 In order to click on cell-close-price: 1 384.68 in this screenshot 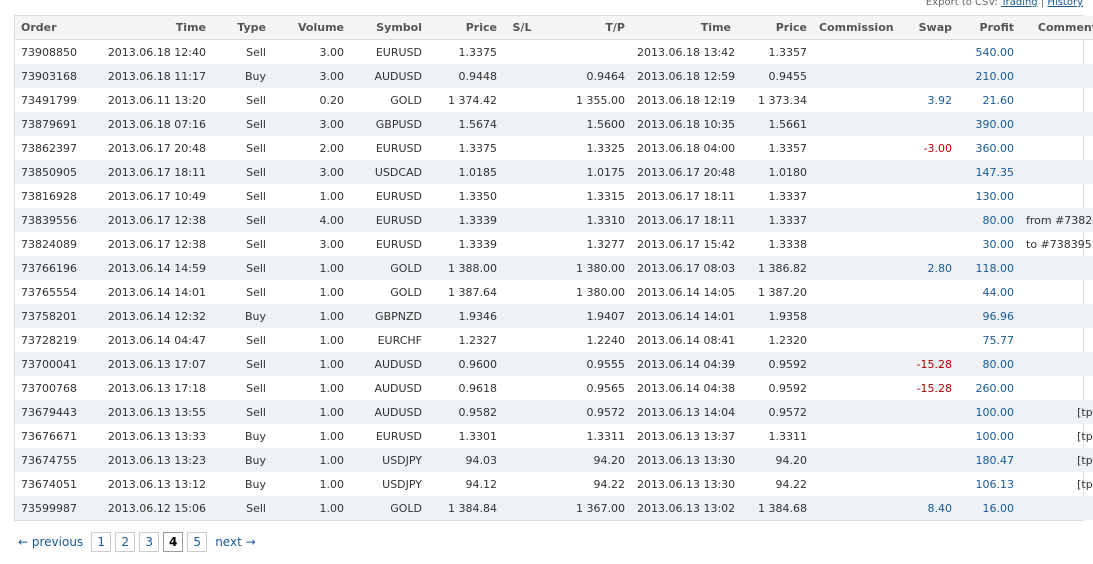, I will do `click(775, 508)`.